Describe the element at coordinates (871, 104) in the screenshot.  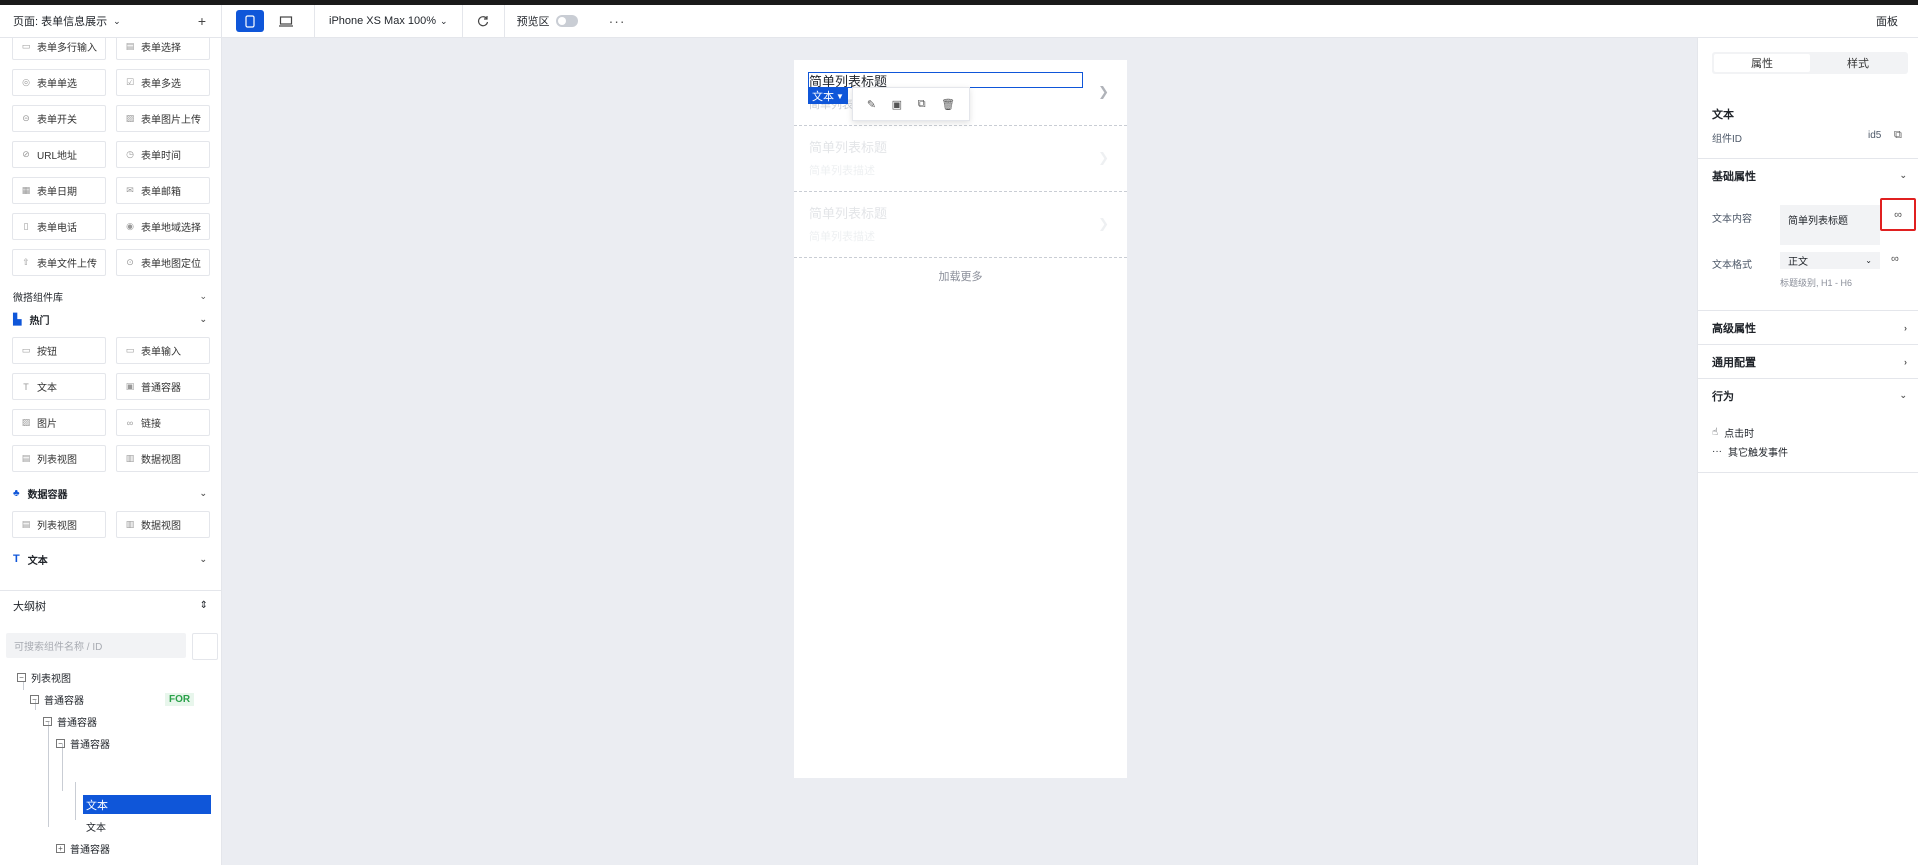
I see `edit-icon: ✎` at that location.